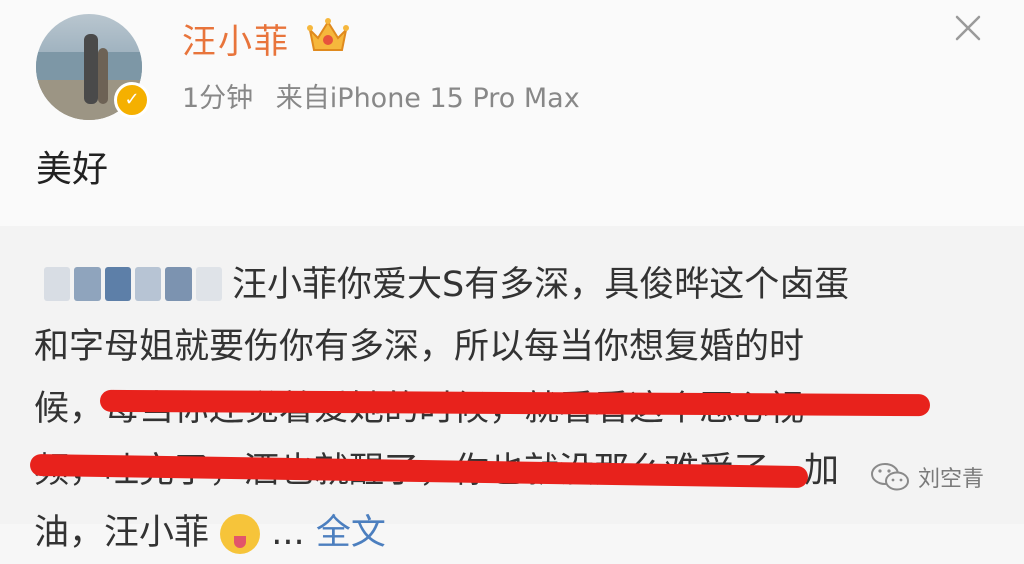 This screenshot has height=564, width=1024. I want to click on username: 汪小菲, so click(236, 38).